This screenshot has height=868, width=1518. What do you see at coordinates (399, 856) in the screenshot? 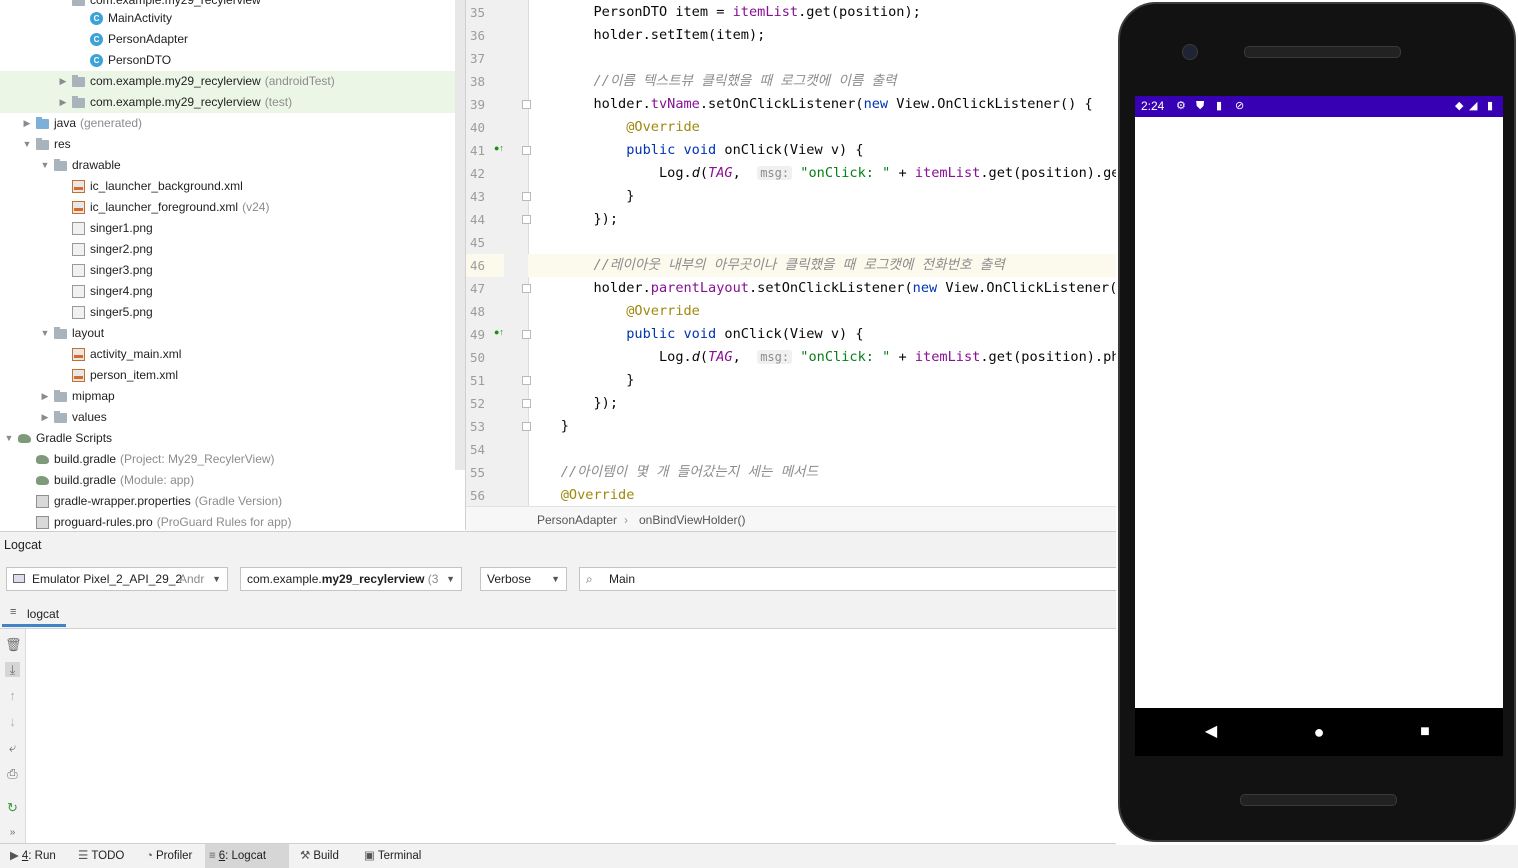
I see `tool-label: Terminal` at bounding box center [399, 856].